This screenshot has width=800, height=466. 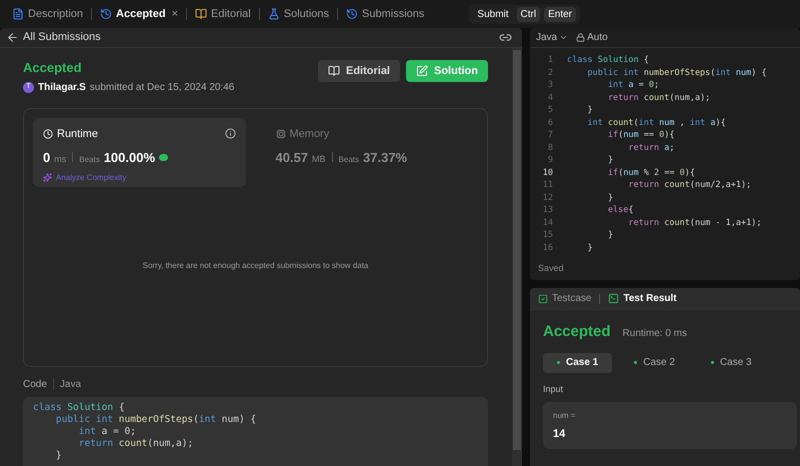 I want to click on line-number: 5, so click(x=549, y=110).